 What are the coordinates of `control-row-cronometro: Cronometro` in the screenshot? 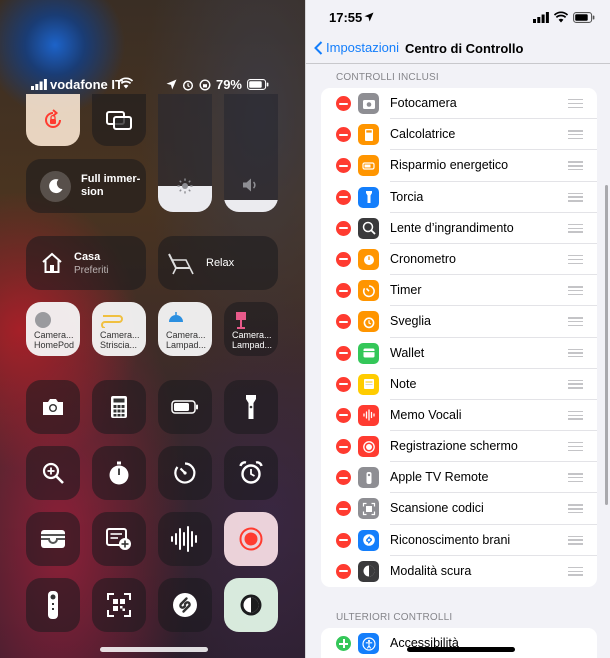 It's located at (459, 260).